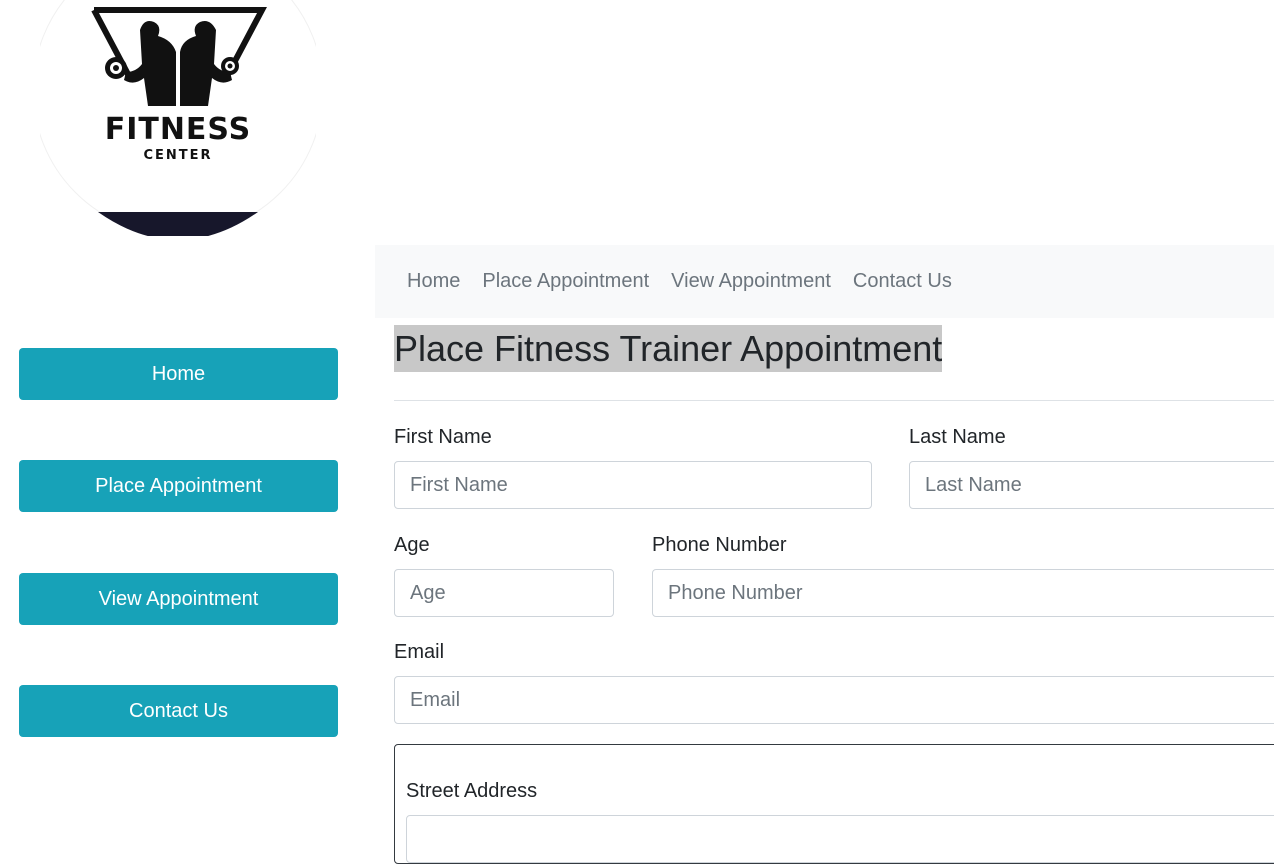  Describe the element at coordinates (412, 545) in the screenshot. I see `age-label: Age` at that location.